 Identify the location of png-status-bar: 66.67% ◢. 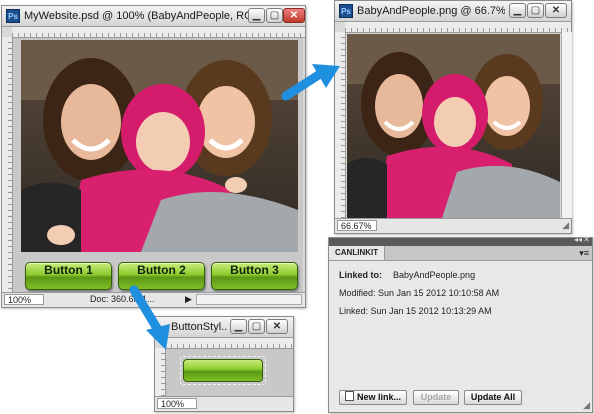
(453, 225).